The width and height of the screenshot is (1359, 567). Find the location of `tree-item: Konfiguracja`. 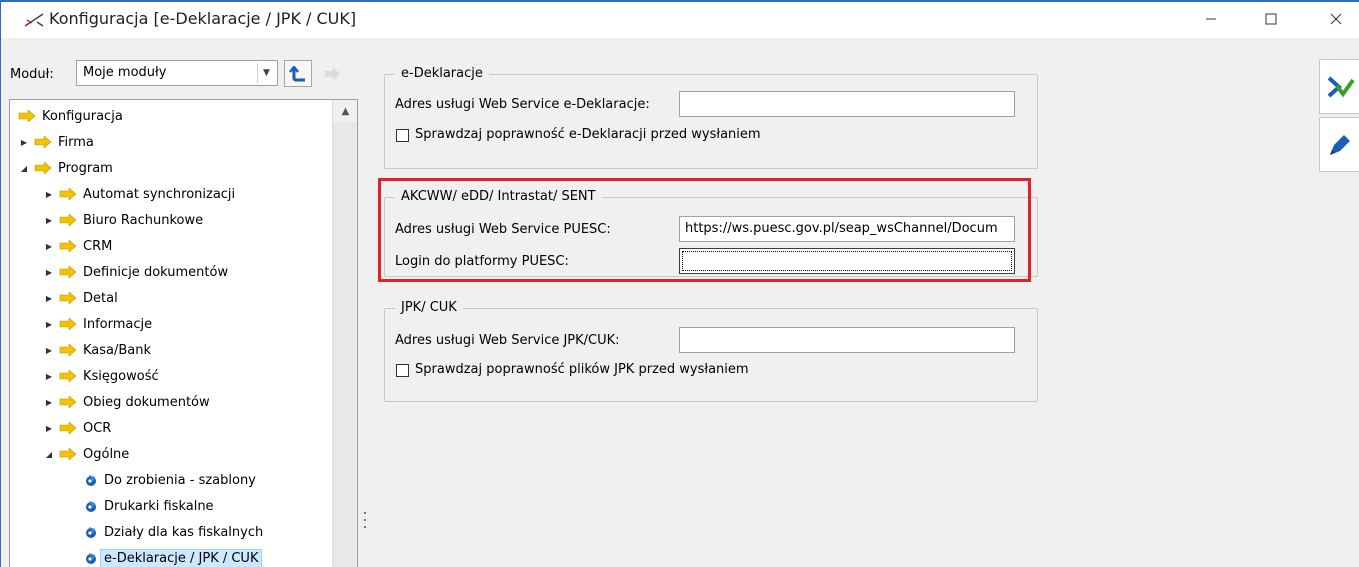

tree-item: Konfiguracja is located at coordinates (171, 116).